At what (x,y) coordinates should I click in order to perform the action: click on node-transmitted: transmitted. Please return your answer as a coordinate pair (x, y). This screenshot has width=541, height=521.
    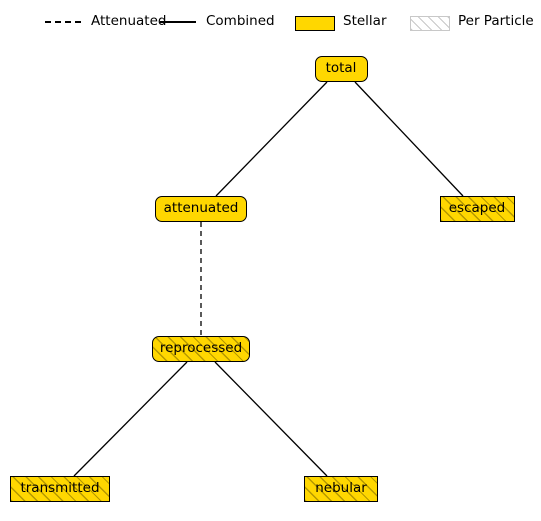
    Looking at the image, I should click on (60, 489).